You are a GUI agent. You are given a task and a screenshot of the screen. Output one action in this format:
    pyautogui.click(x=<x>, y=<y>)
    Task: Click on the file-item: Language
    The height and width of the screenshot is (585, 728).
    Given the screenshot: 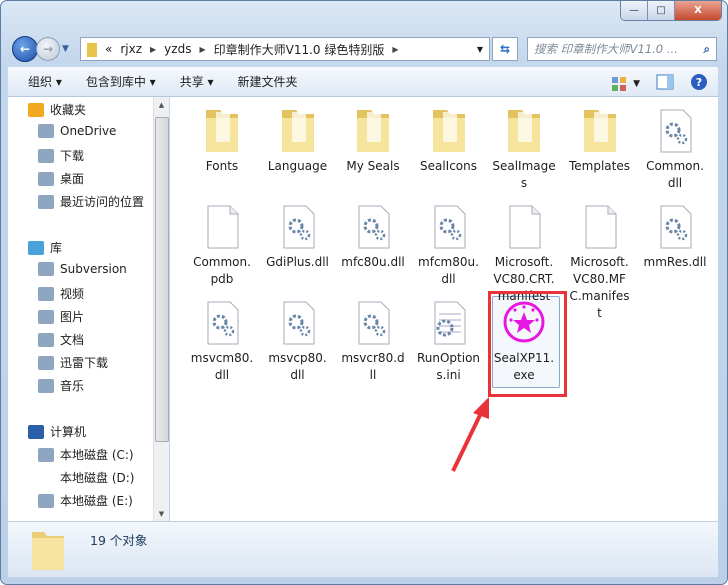 What is the action you would take?
    pyautogui.click(x=298, y=140)
    